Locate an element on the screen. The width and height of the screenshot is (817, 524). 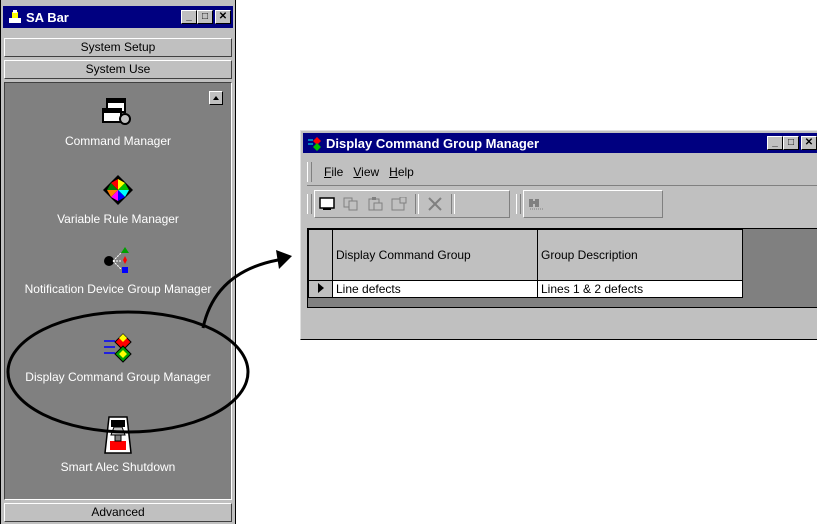
properties-button is located at coordinates (399, 204).